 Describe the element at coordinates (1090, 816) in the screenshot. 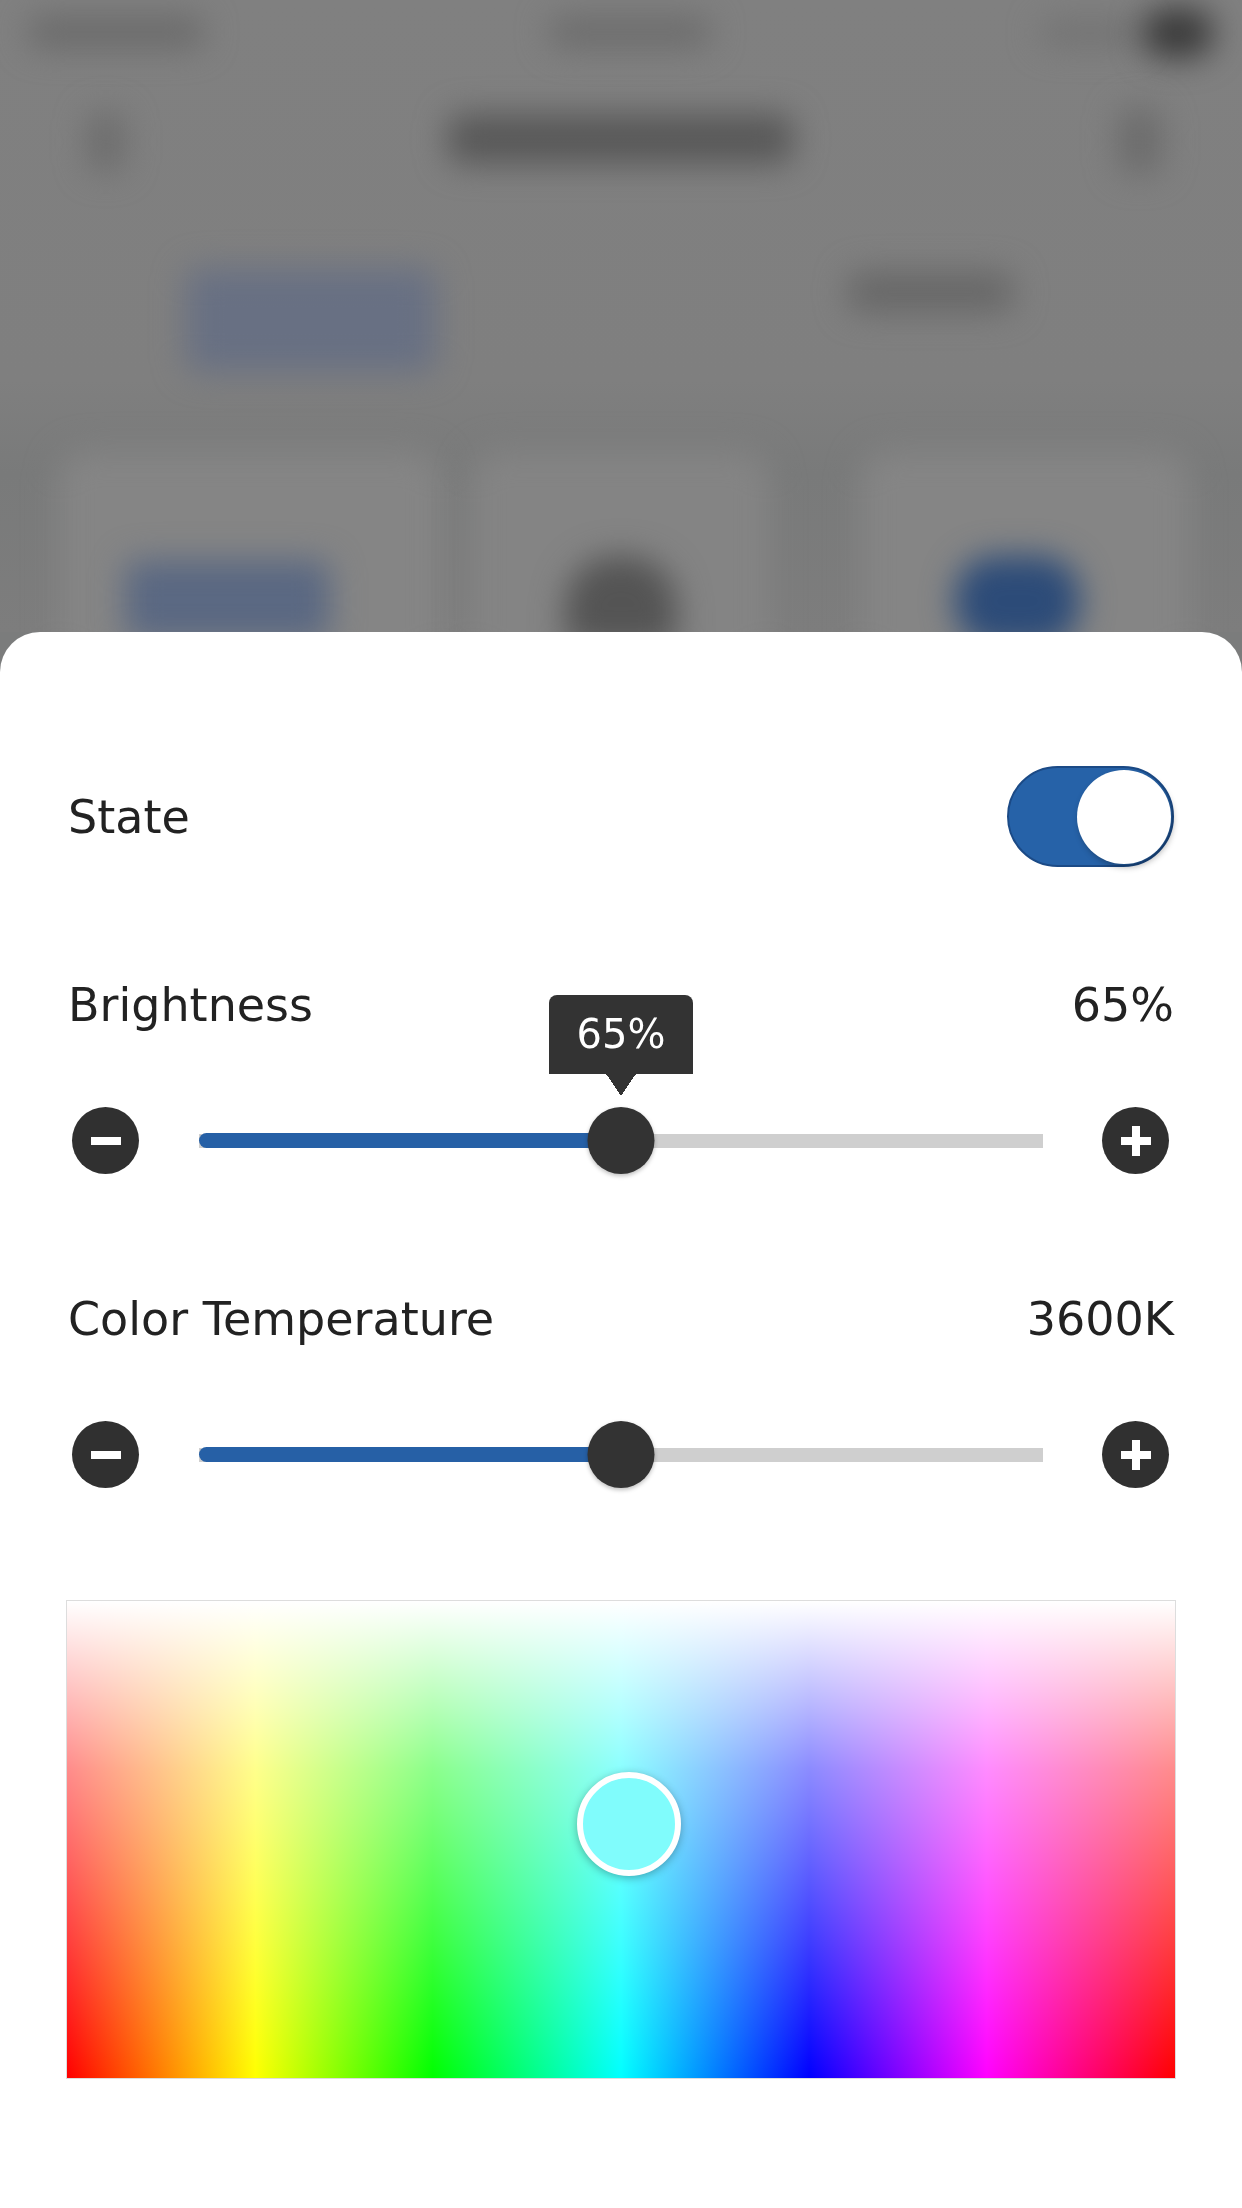

I see `state-toggle` at that location.